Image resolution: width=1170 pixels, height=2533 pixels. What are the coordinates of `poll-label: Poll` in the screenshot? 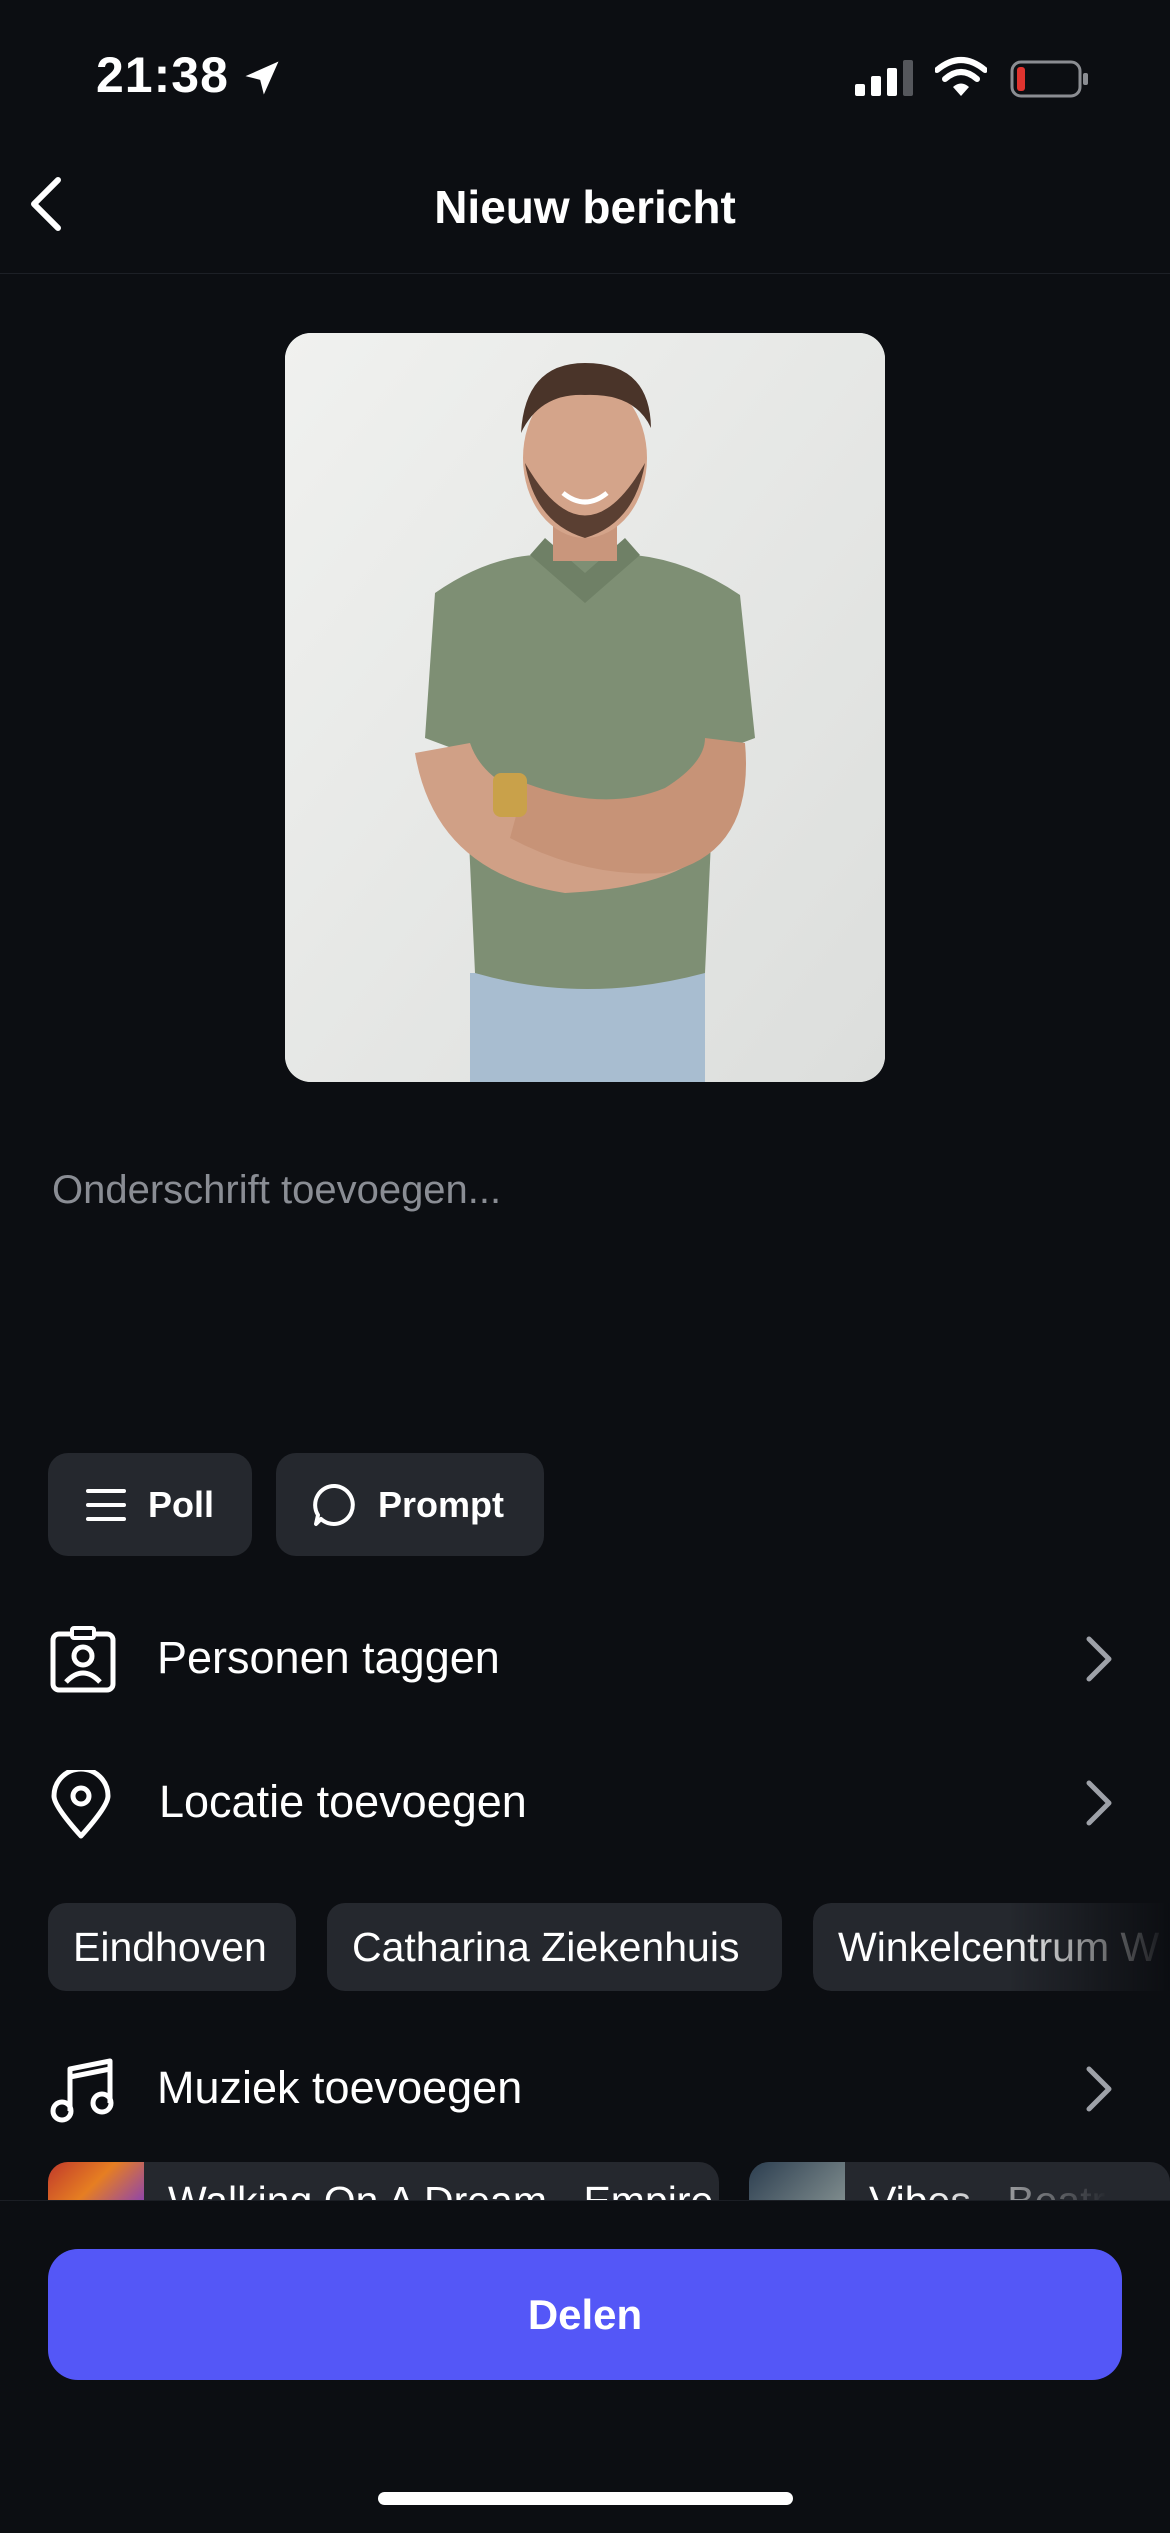 It's located at (181, 1504).